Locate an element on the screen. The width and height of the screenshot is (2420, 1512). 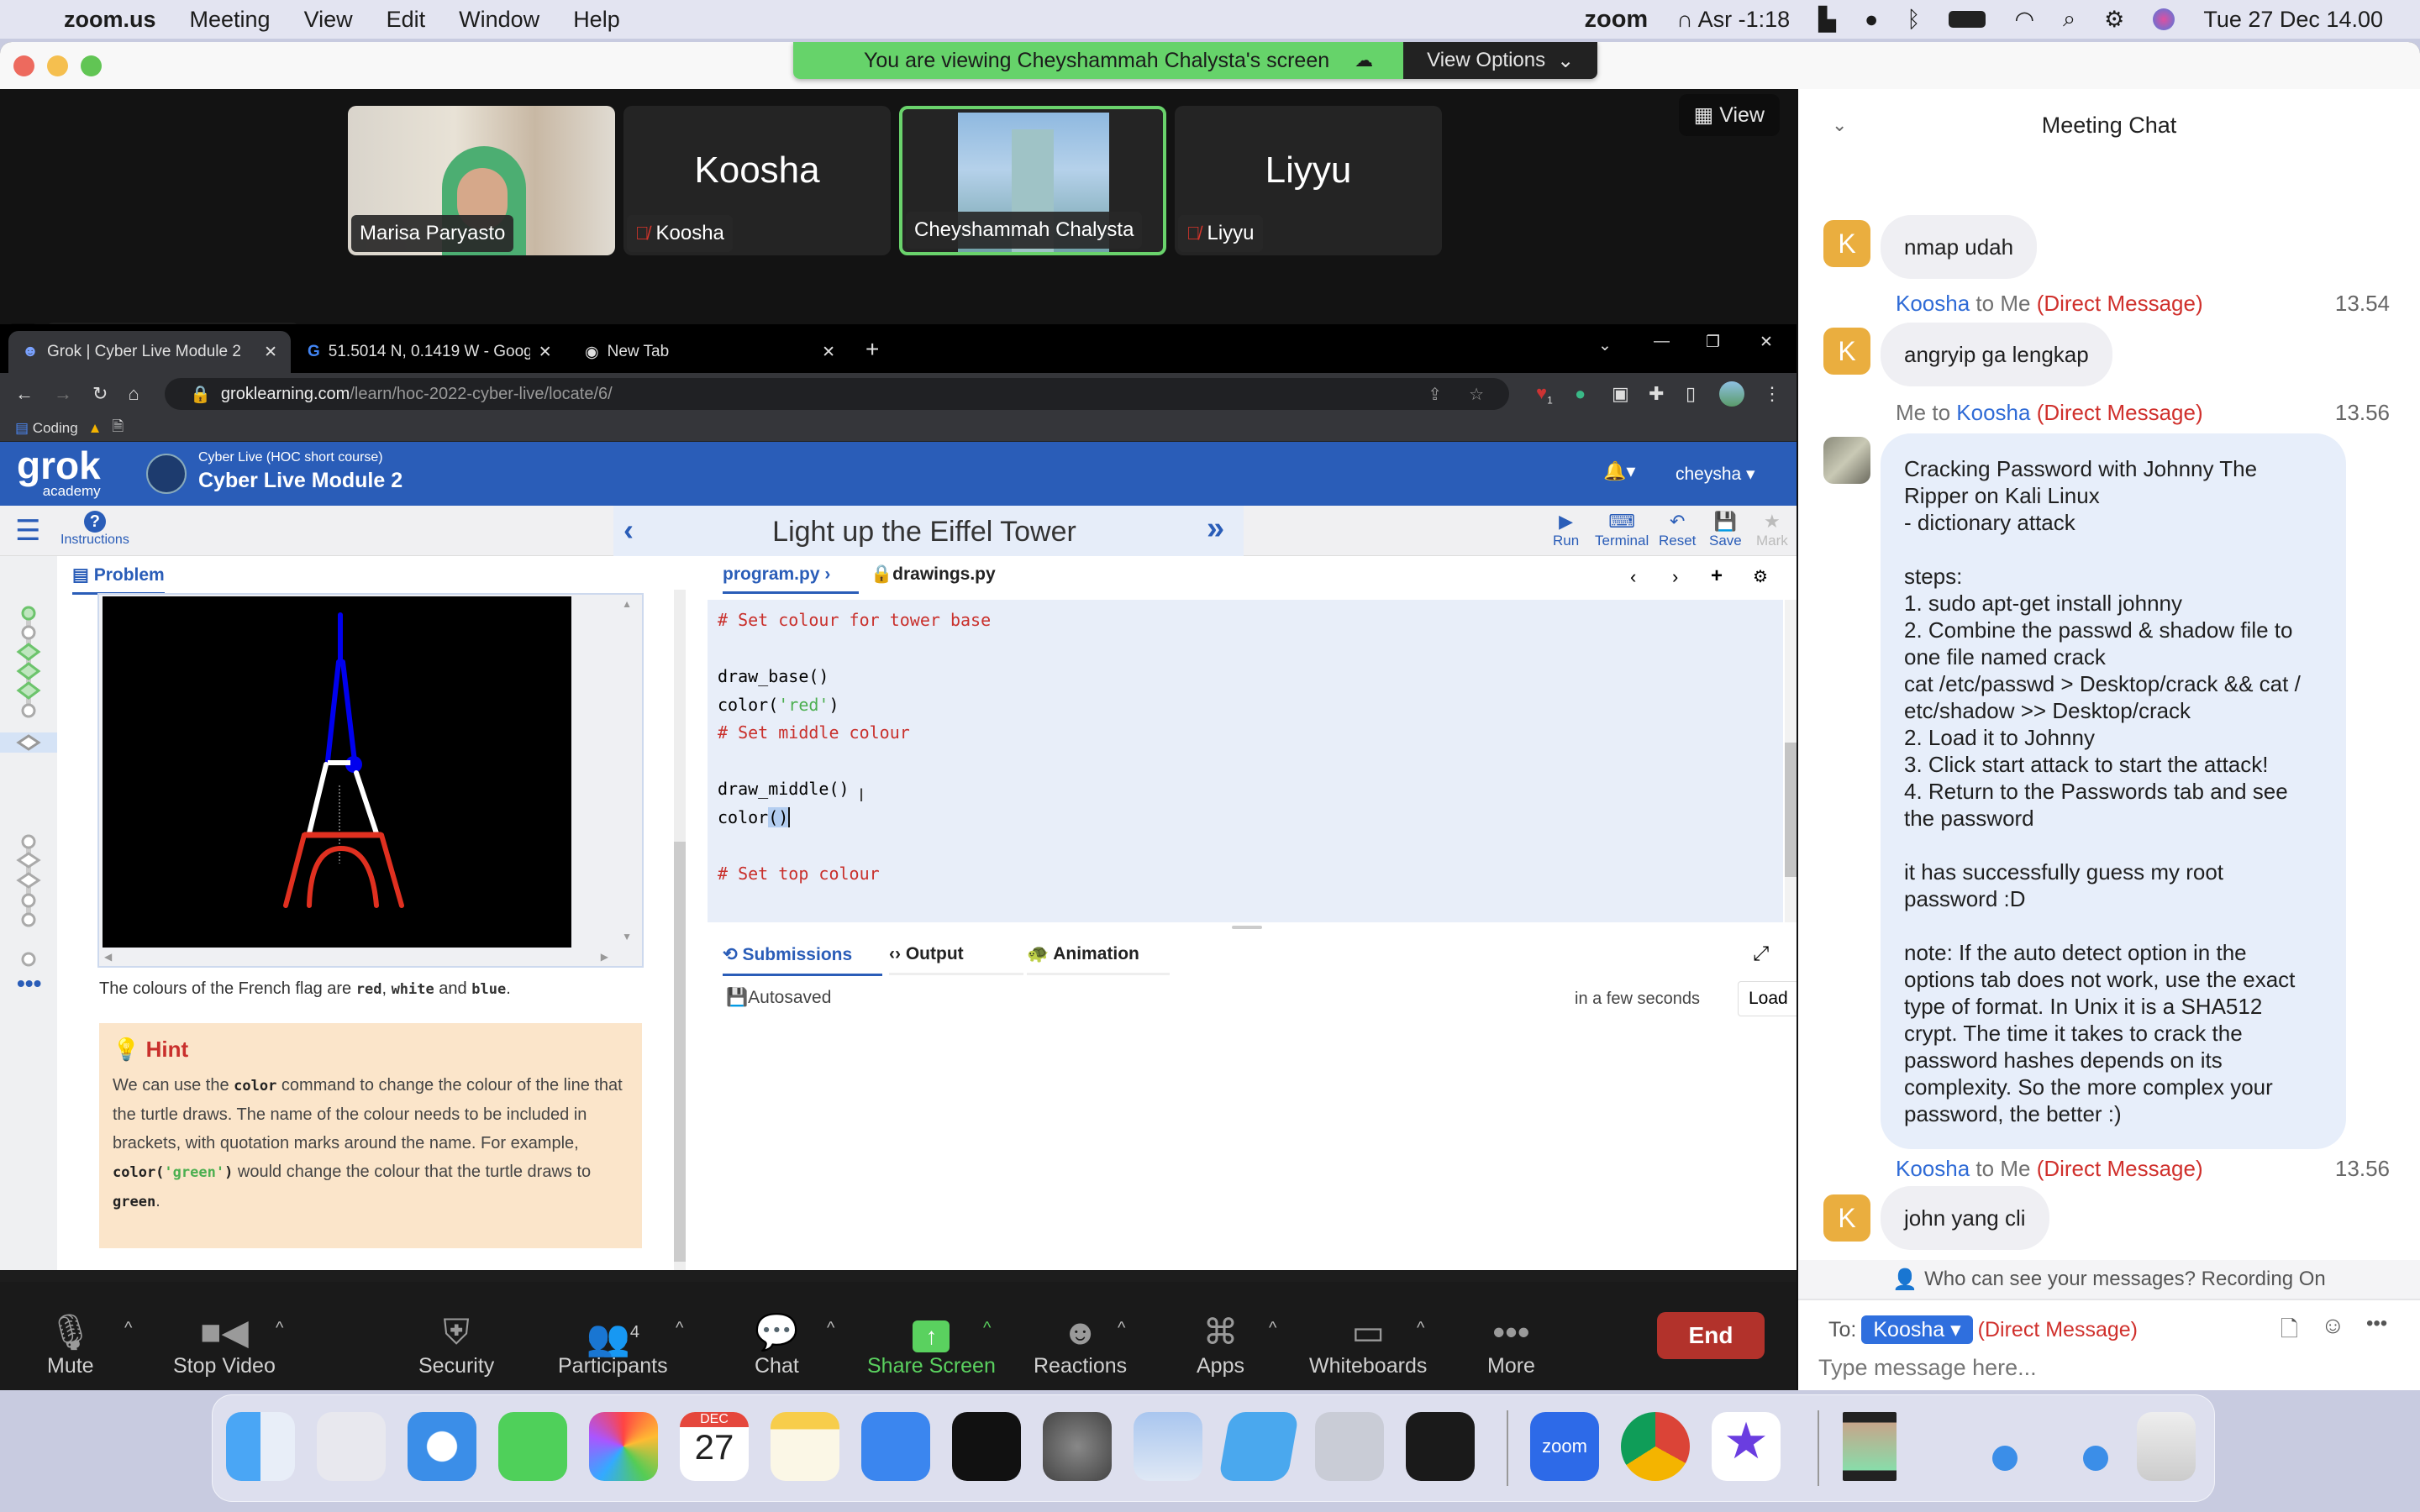
participants-options-caret: ^ is located at coordinates (679, 1328).